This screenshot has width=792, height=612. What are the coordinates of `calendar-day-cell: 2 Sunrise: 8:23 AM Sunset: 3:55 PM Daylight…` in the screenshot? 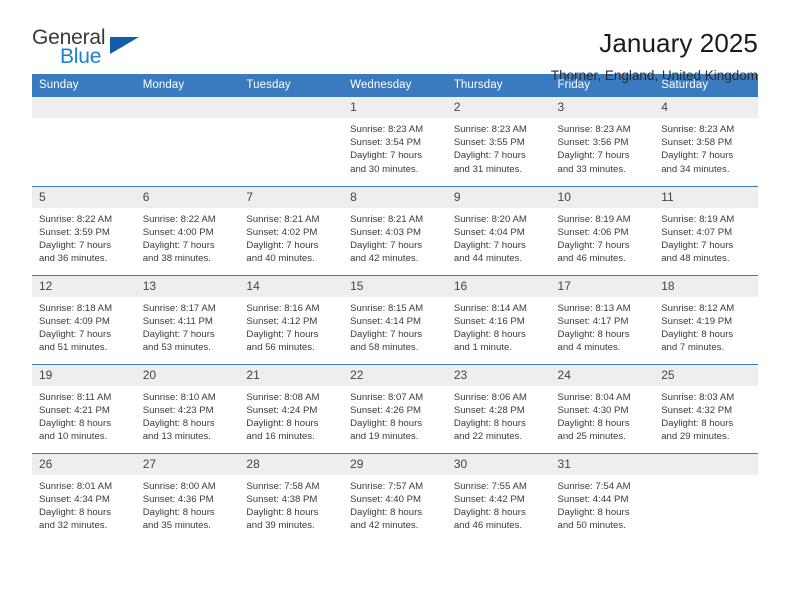 It's located at (498, 141).